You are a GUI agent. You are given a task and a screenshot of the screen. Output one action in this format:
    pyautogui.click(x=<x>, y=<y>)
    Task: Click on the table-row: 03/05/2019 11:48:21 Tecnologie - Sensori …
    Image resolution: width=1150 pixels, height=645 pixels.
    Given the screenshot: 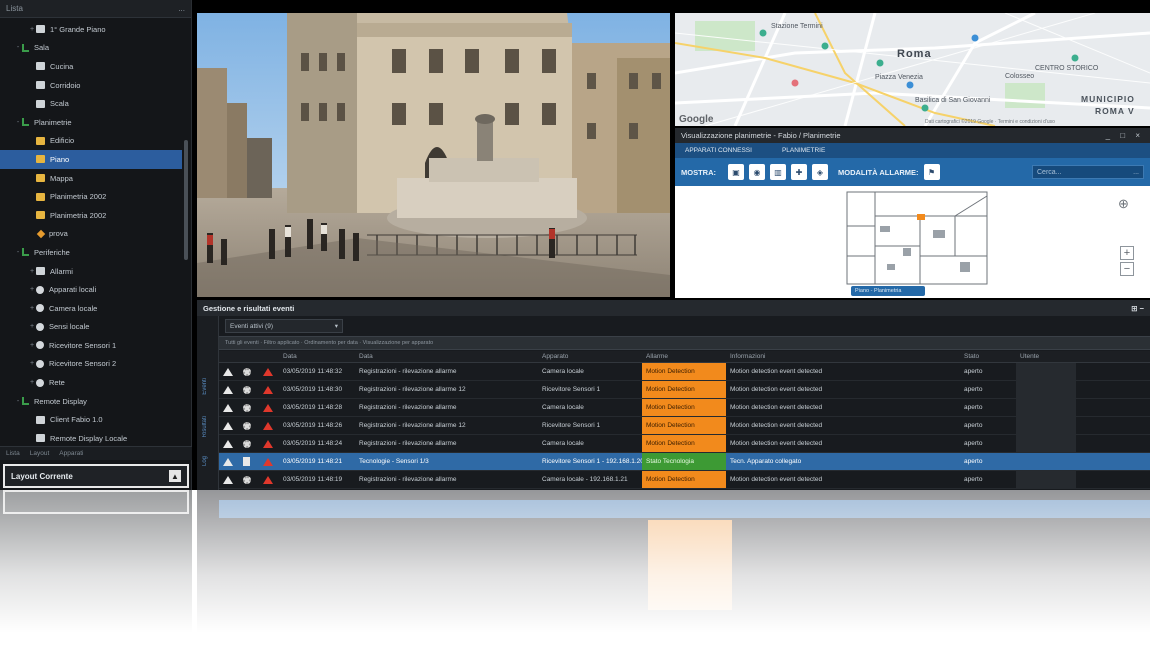 What is the action you would take?
    pyautogui.click(x=684, y=462)
    